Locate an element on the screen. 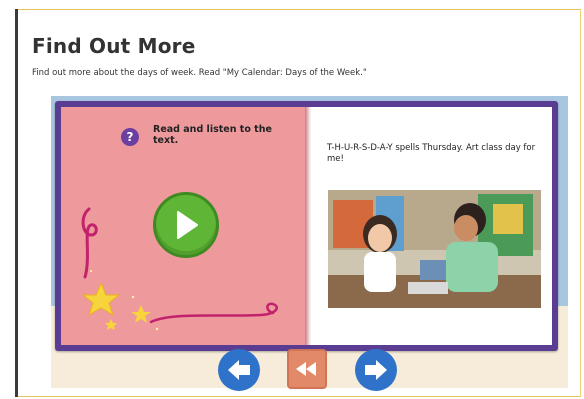 This screenshot has width=584, height=399. frame-left-edge is located at coordinates (16, 203).